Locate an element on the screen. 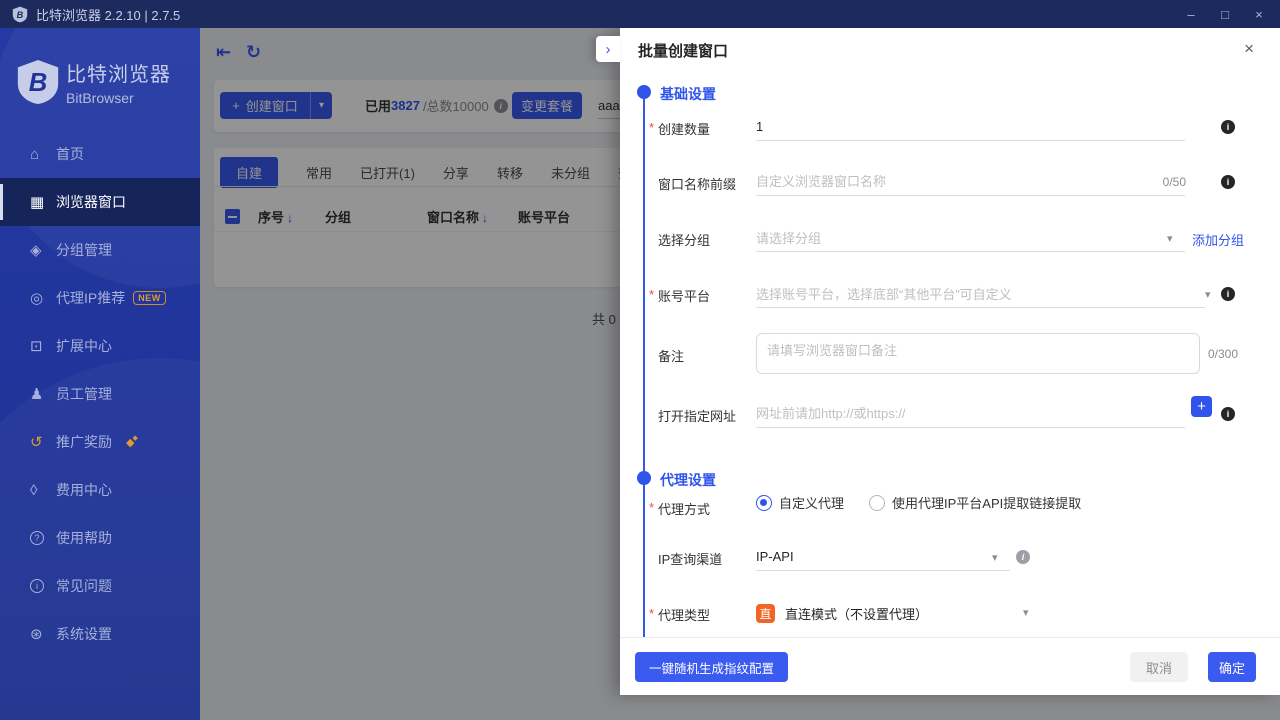  add-url-button: + is located at coordinates (1201, 406).